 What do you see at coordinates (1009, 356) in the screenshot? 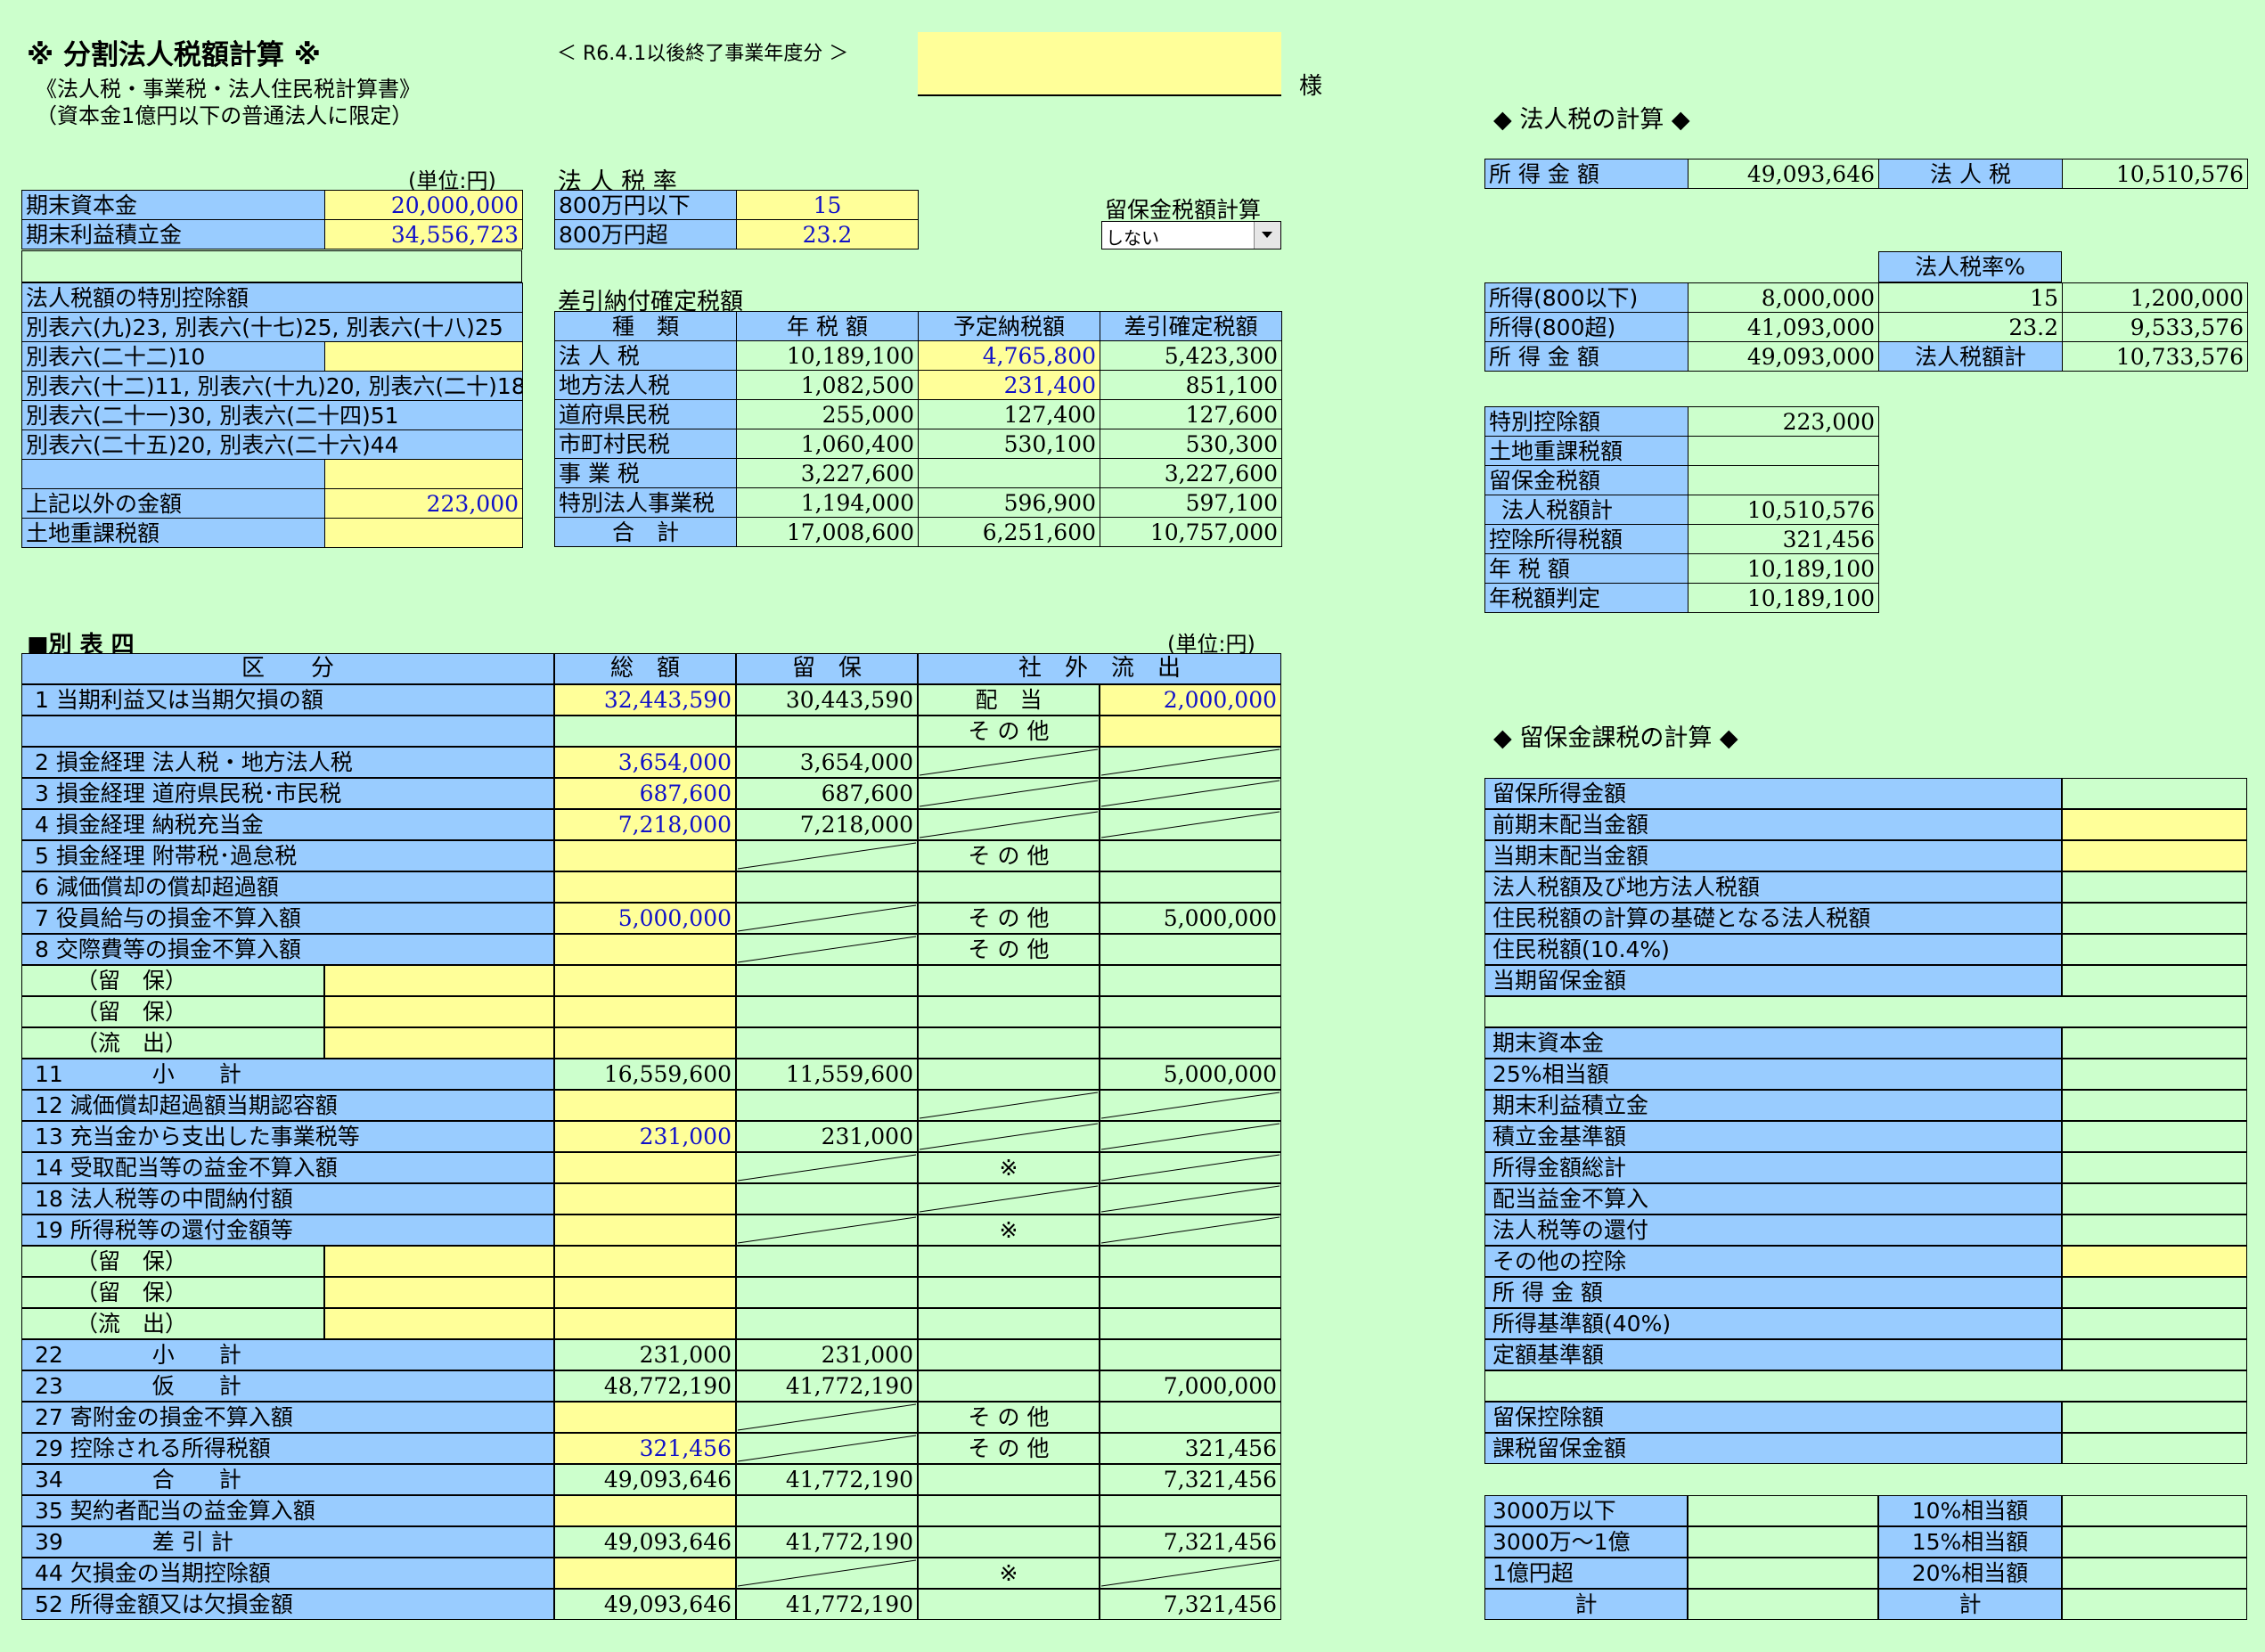
I see `prepaid-tax-input: 4,765,800` at bounding box center [1009, 356].